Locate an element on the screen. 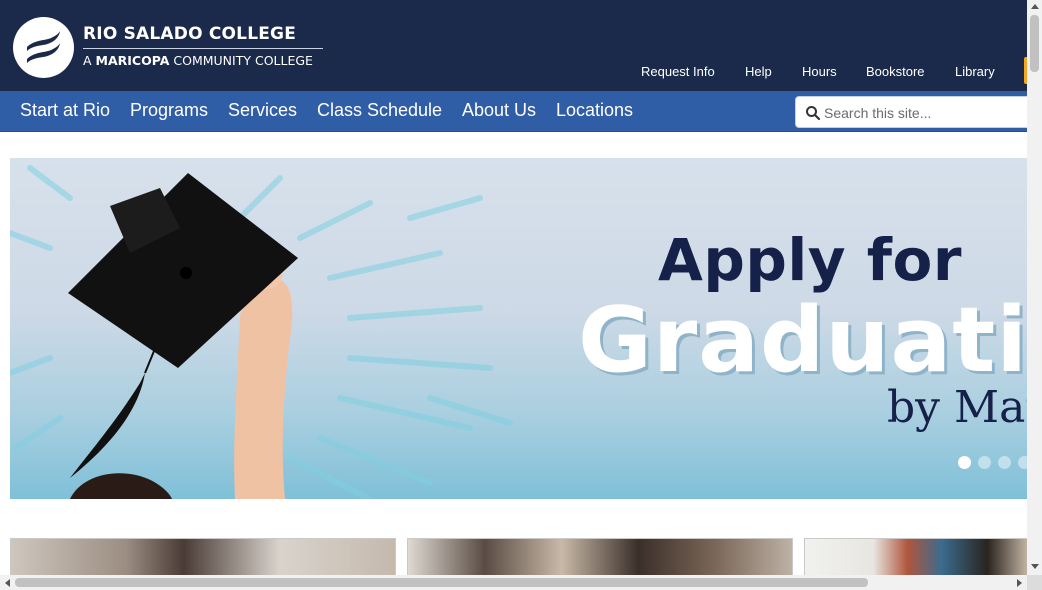 This screenshot has width=1042, height=590. site-search is located at coordinates (911, 112).